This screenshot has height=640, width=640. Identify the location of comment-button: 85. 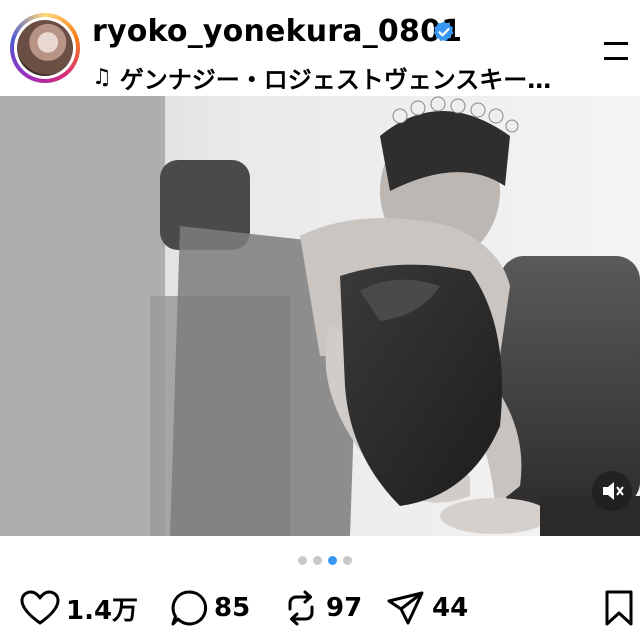
(210, 608).